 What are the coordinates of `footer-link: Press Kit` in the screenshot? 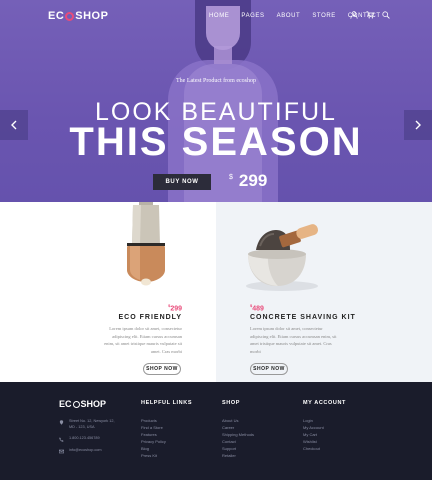 It's located at (166, 455).